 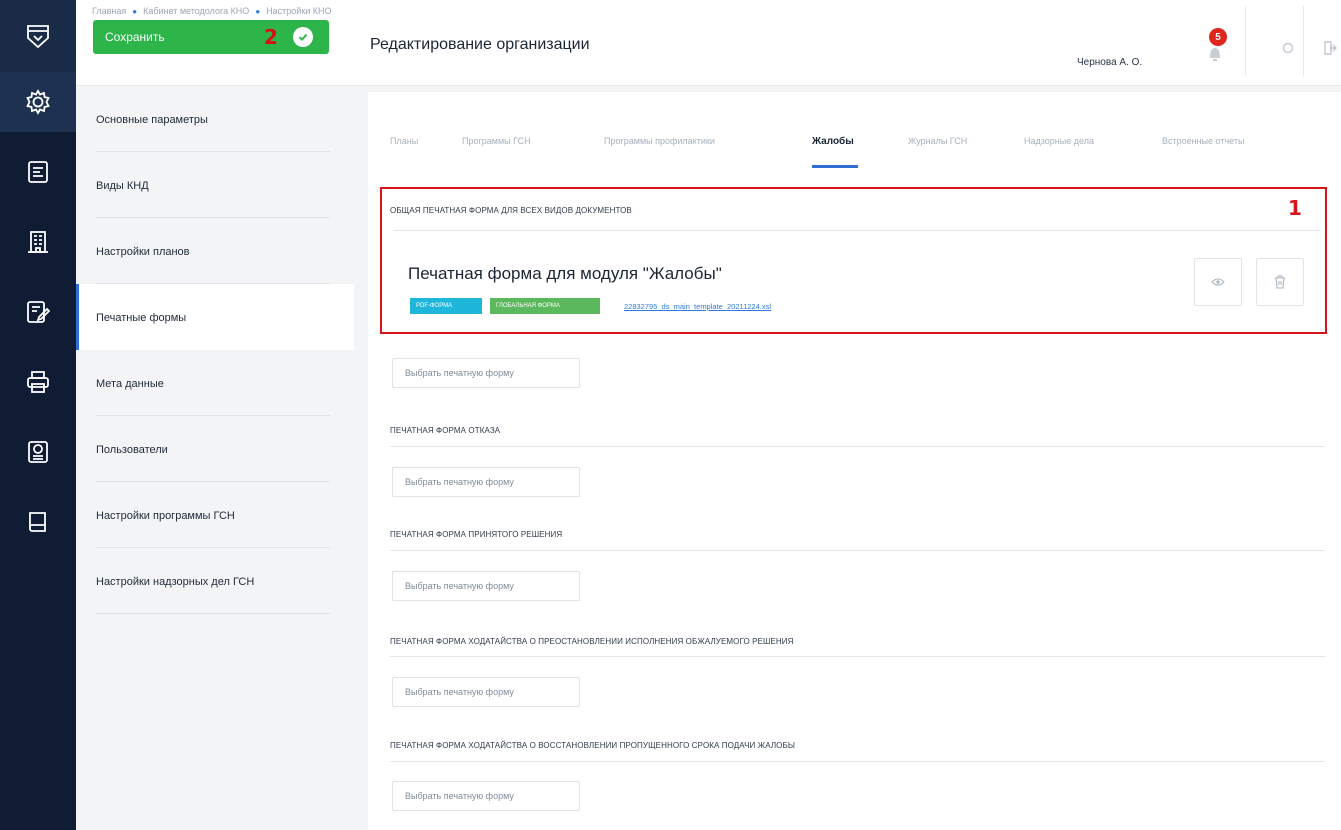 I want to click on form-title: Печатная форма для модуля "Жалобы", so click(x=565, y=273).